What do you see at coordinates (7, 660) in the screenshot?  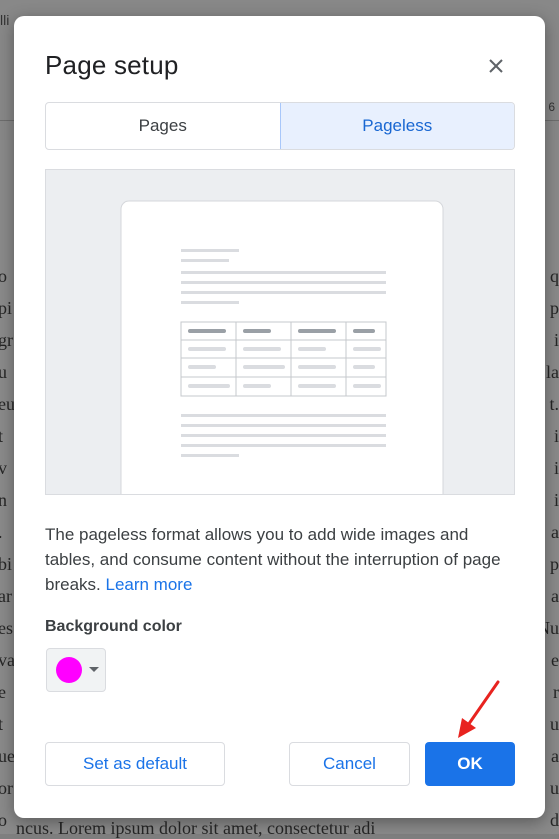 I see `document-text-fragment: va` at bounding box center [7, 660].